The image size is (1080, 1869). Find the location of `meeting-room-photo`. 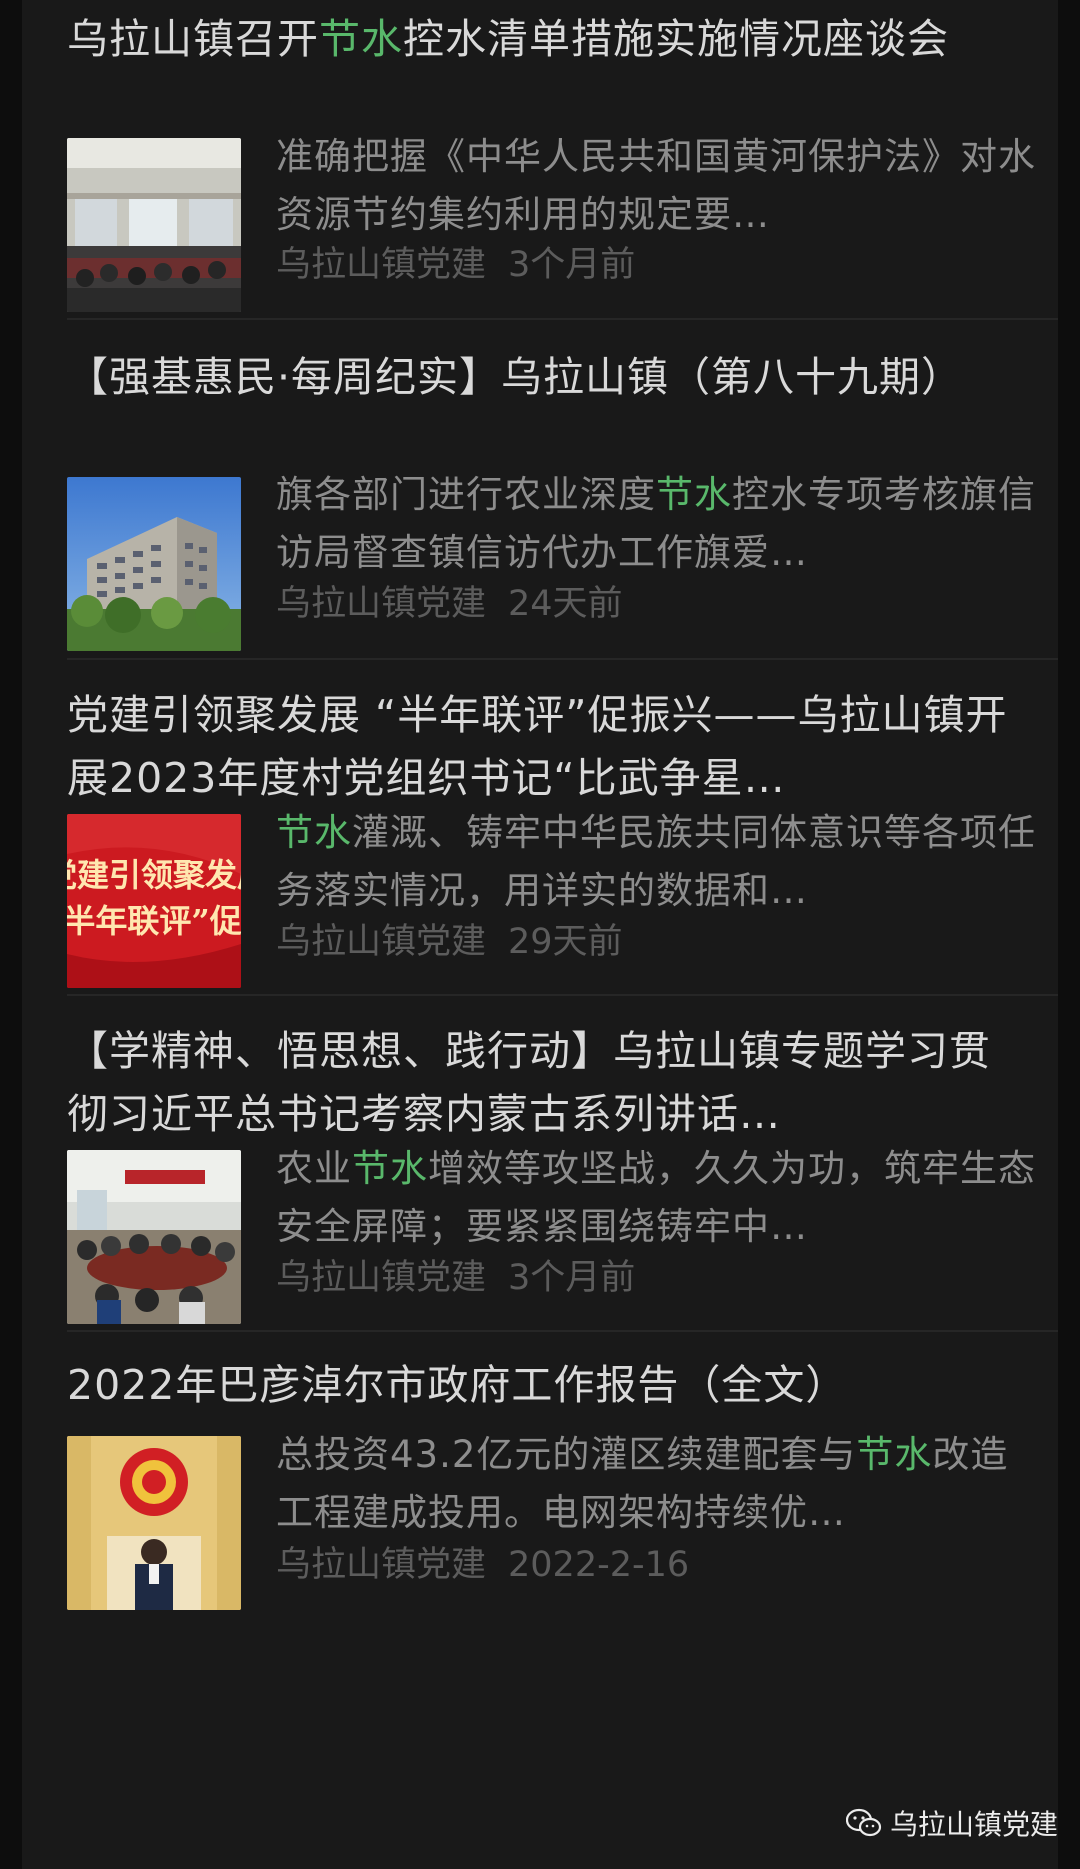

meeting-room-photo is located at coordinates (154, 225).